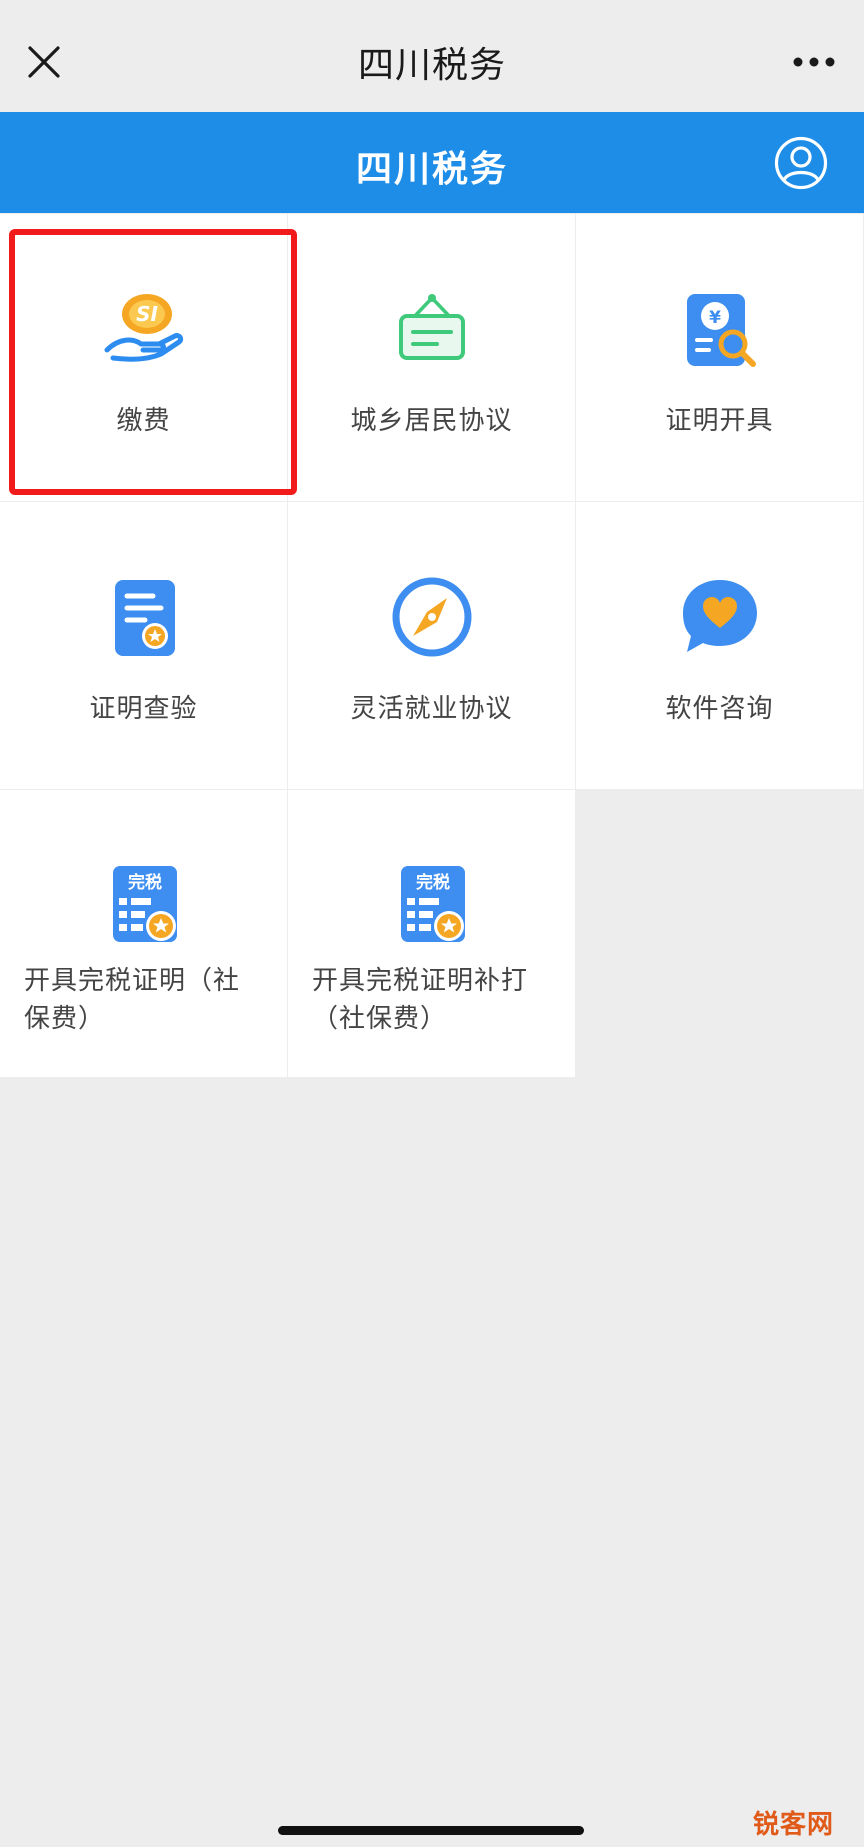 The width and height of the screenshot is (864, 1847). What do you see at coordinates (143, 328) in the screenshot?
I see `social-insurance-hand-icon: SI` at bounding box center [143, 328].